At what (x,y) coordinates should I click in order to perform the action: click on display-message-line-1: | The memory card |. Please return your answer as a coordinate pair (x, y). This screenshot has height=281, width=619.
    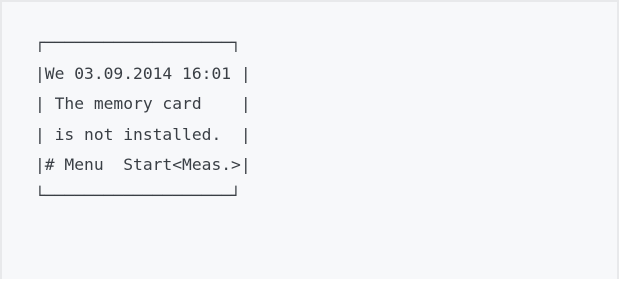
    Looking at the image, I should click on (143, 103).